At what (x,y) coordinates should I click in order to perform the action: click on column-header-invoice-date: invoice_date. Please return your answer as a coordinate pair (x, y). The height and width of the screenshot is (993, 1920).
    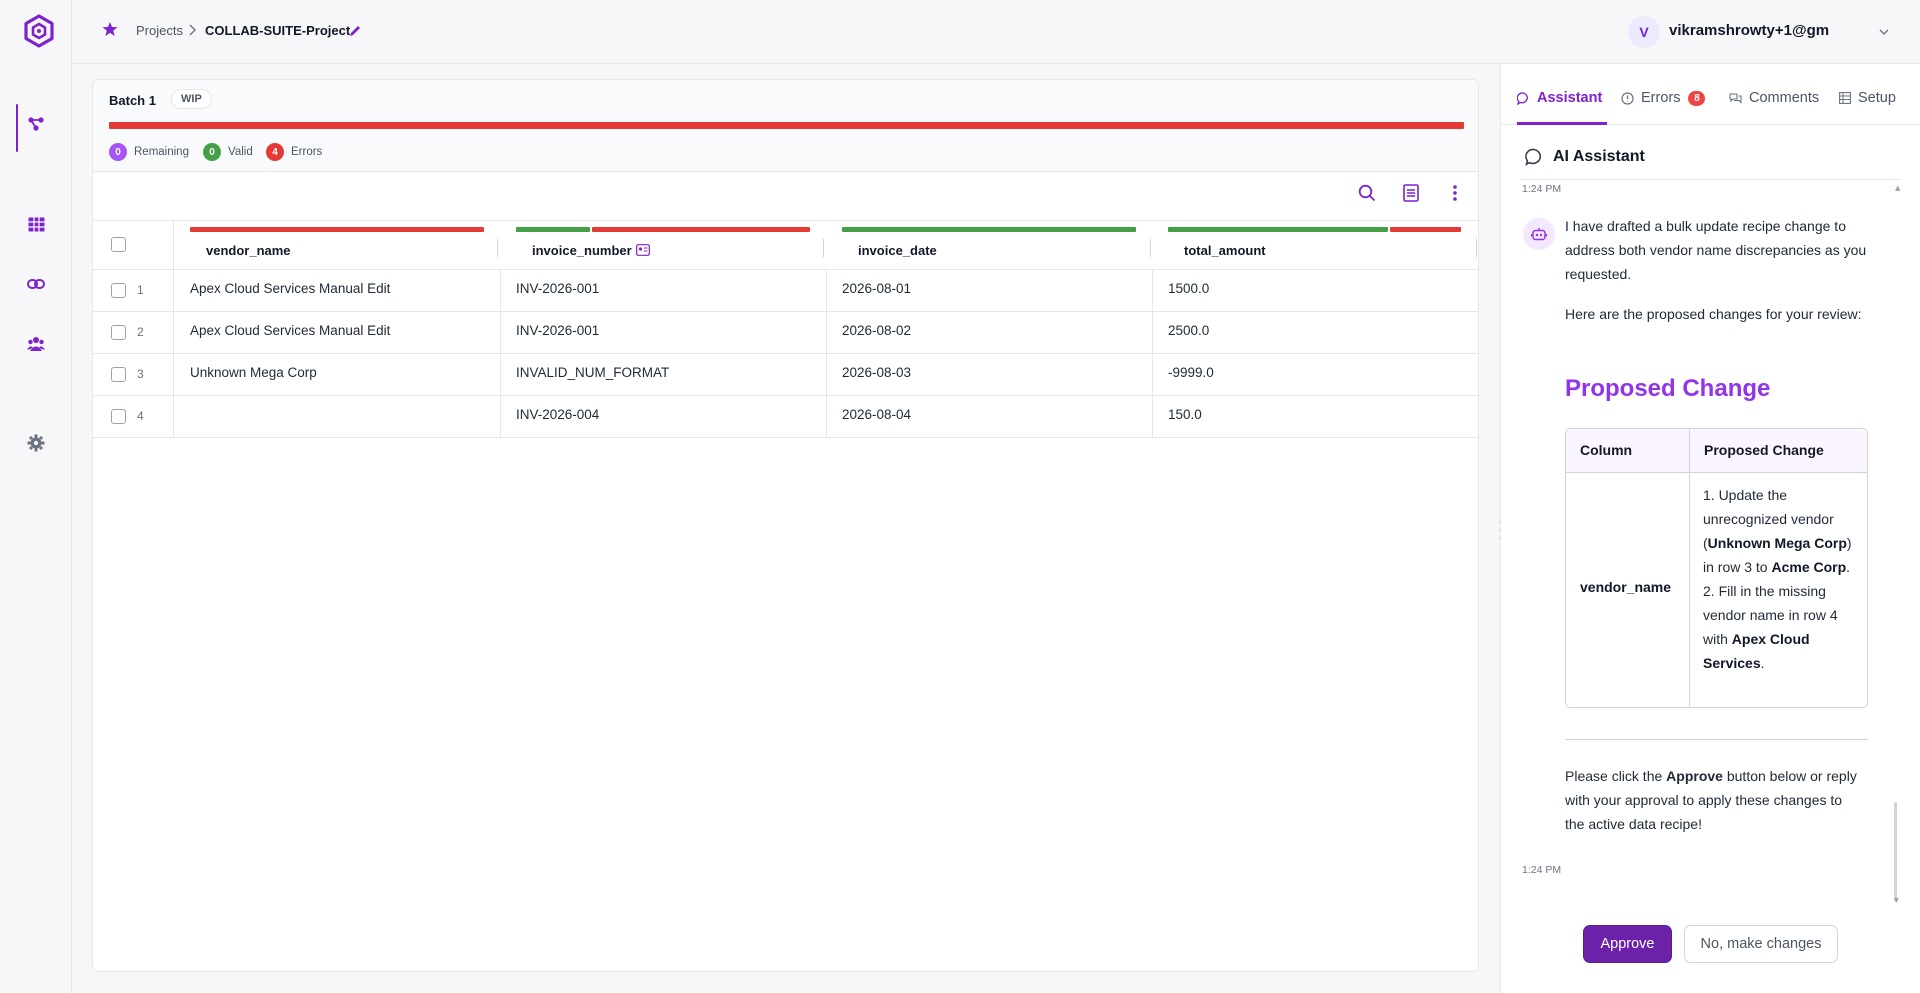
    Looking at the image, I should click on (897, 250).